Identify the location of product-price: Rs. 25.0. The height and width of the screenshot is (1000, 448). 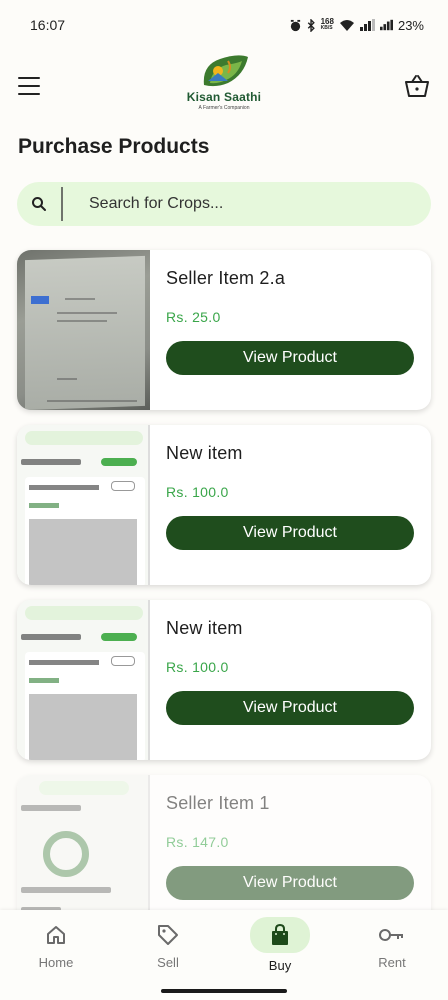
(193, 317).